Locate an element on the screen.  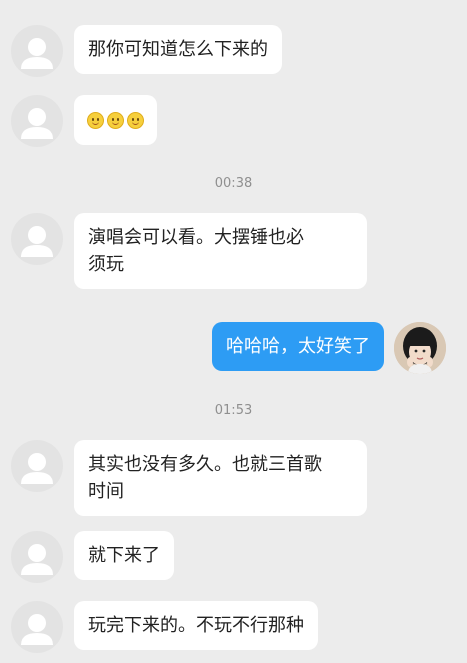
message-text-line: 演唱会可以看。大摆锤也必 is located at coordinates (196, 237).